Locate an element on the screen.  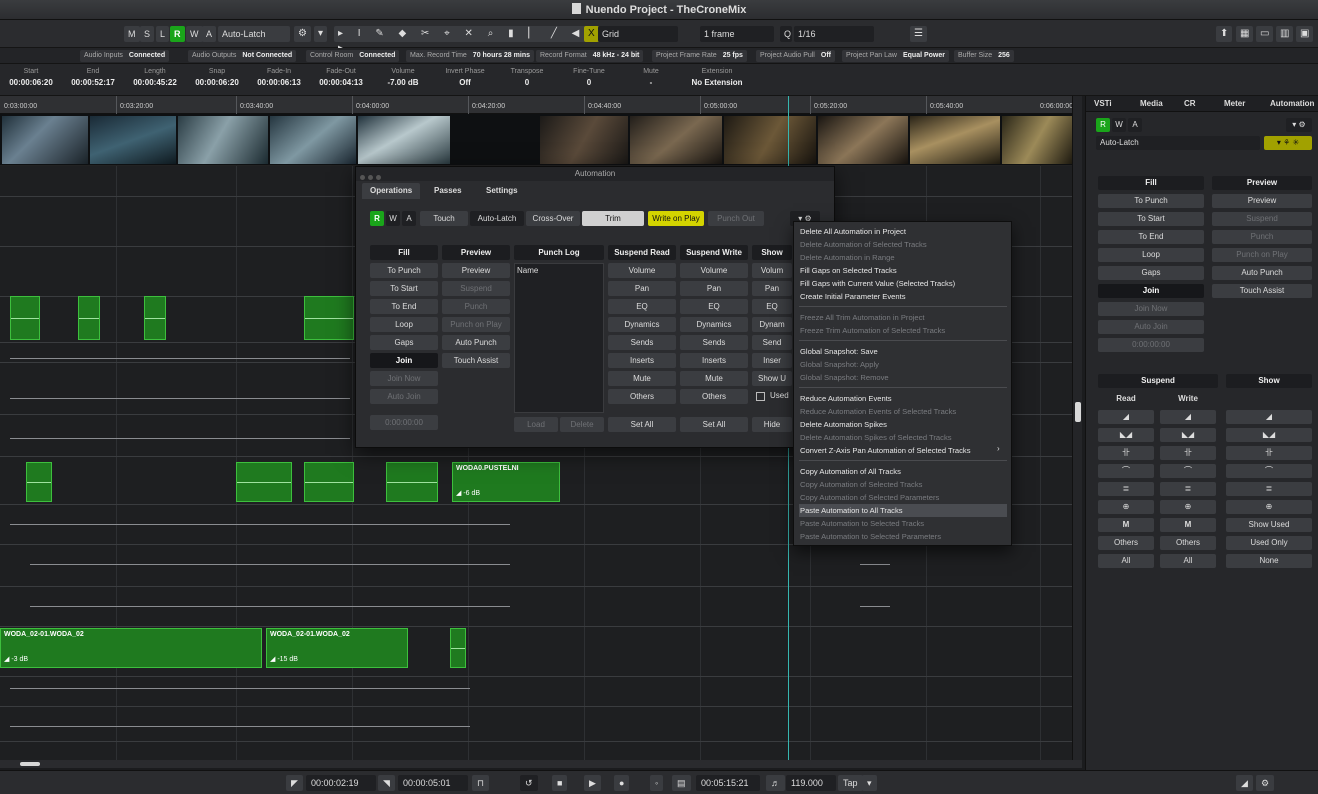
fill-to-start: To Start is located at coordinates (1151, 219).